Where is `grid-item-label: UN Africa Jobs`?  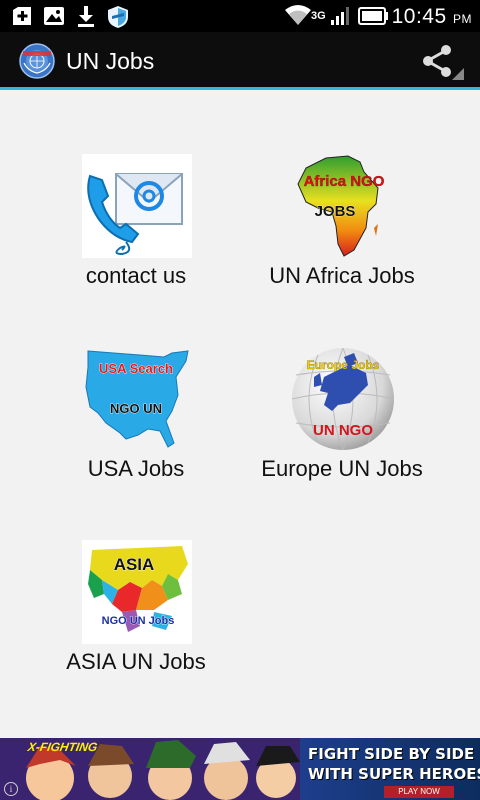
grid-item-label: UN Africa Jobs is located at coordinates (342, 275).